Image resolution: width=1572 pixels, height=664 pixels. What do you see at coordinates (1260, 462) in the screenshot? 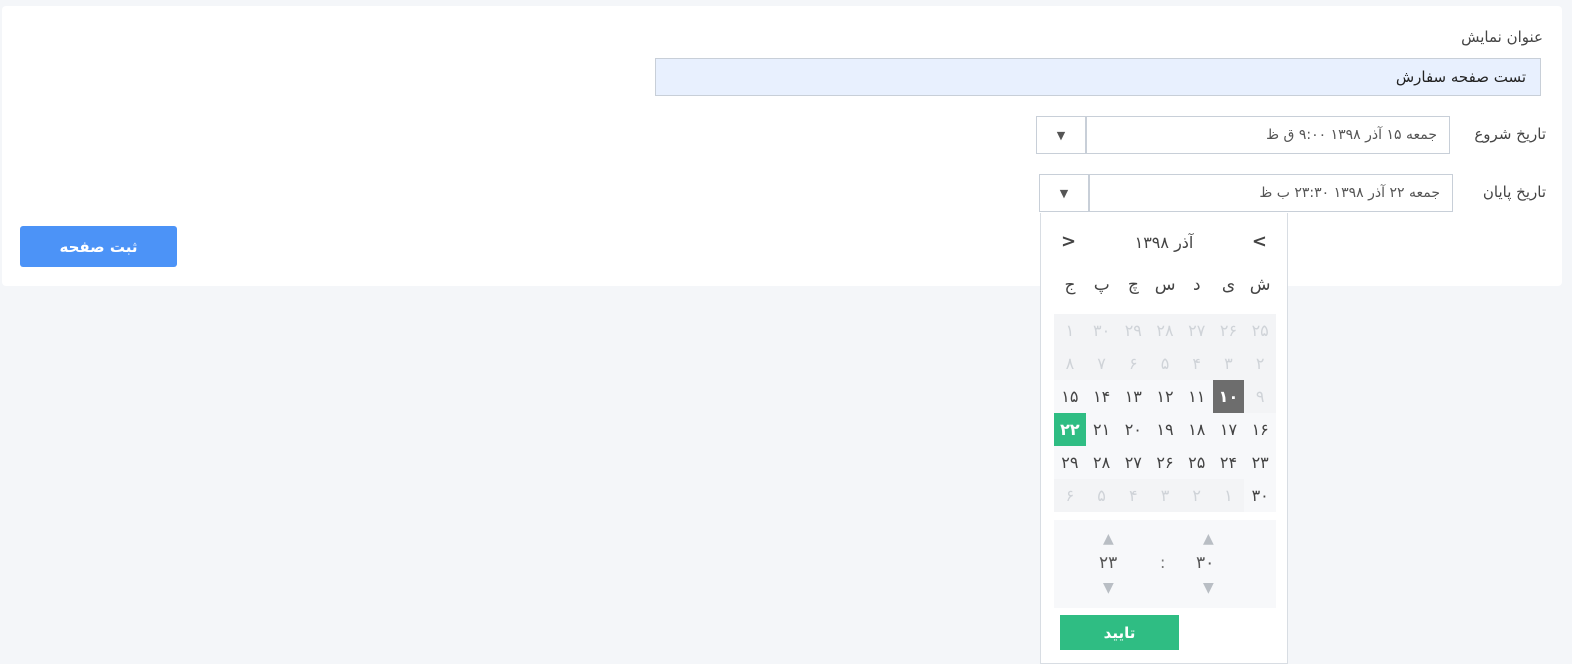
I see `day-cell: ۲۳` at bounding box center [1260, 462].